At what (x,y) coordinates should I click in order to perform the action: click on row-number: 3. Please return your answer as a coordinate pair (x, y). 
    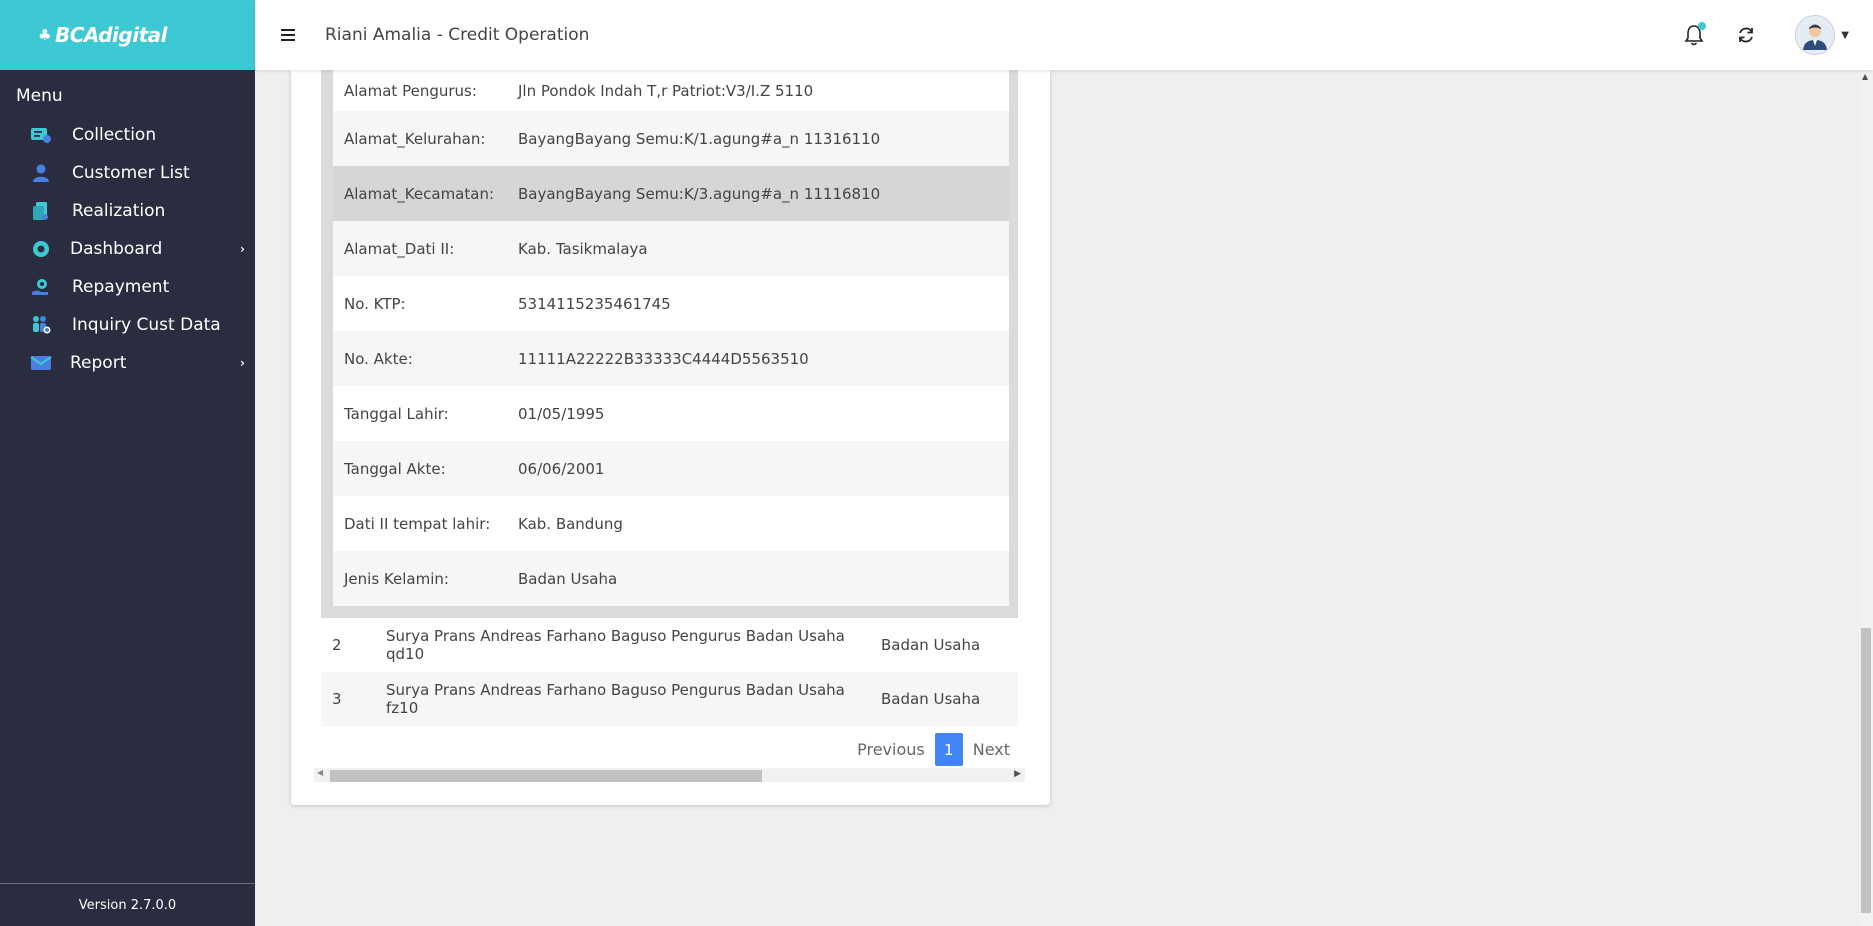
    Looking at the image, I should click on (337, 699).